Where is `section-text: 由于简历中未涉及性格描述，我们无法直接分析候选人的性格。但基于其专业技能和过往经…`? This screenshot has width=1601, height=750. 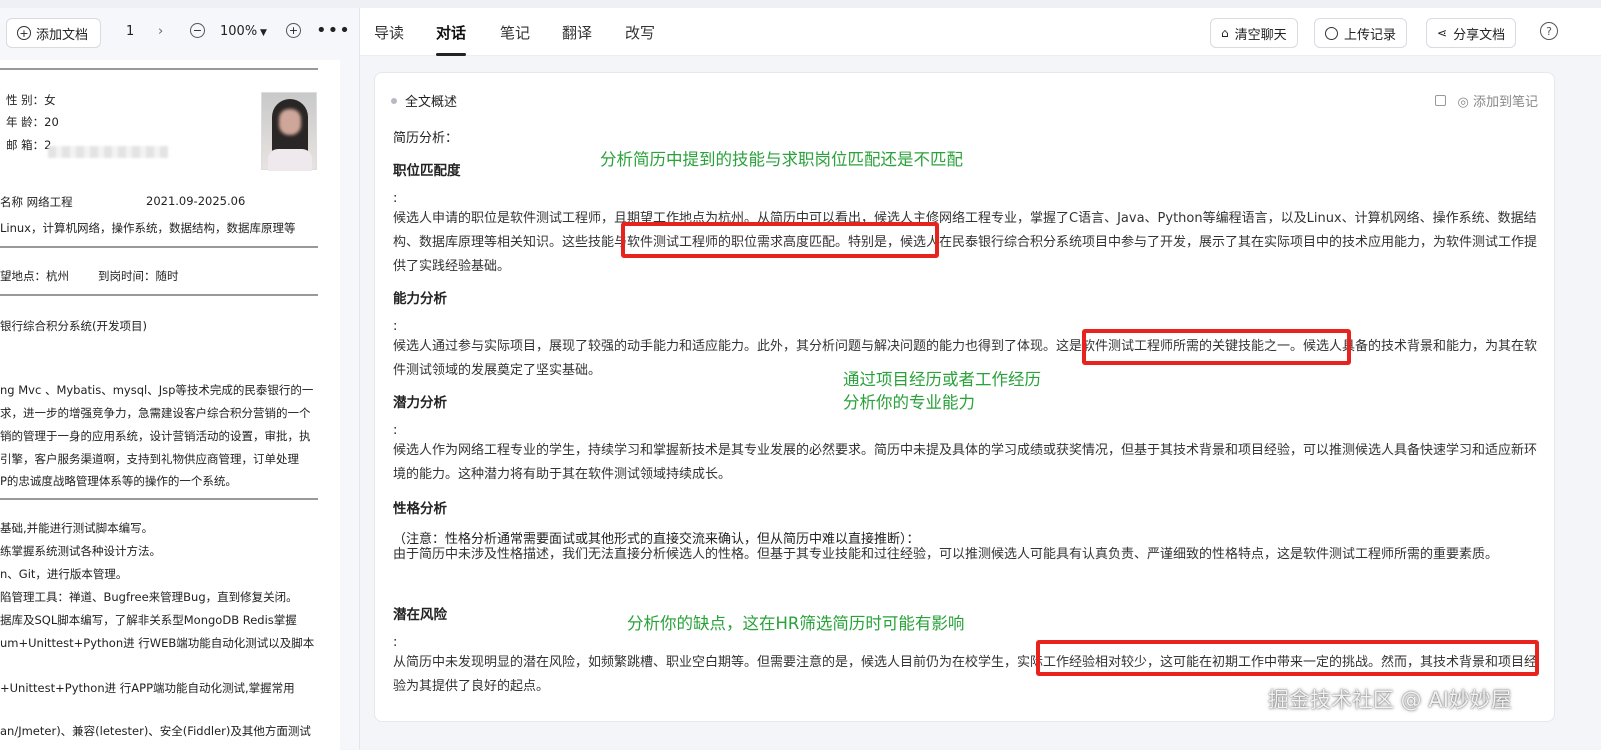
section-text: 由于简历中未涉及性格描述，我们无法直接分析候选人的性格。但基于其专业技能和过往经… is located at coordinates (946, 554).